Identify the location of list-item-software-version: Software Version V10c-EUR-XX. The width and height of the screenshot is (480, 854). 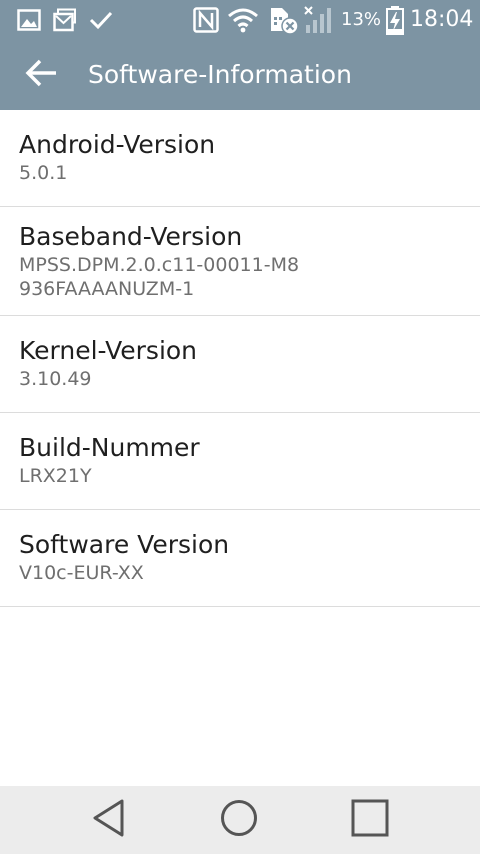
(240, 558).